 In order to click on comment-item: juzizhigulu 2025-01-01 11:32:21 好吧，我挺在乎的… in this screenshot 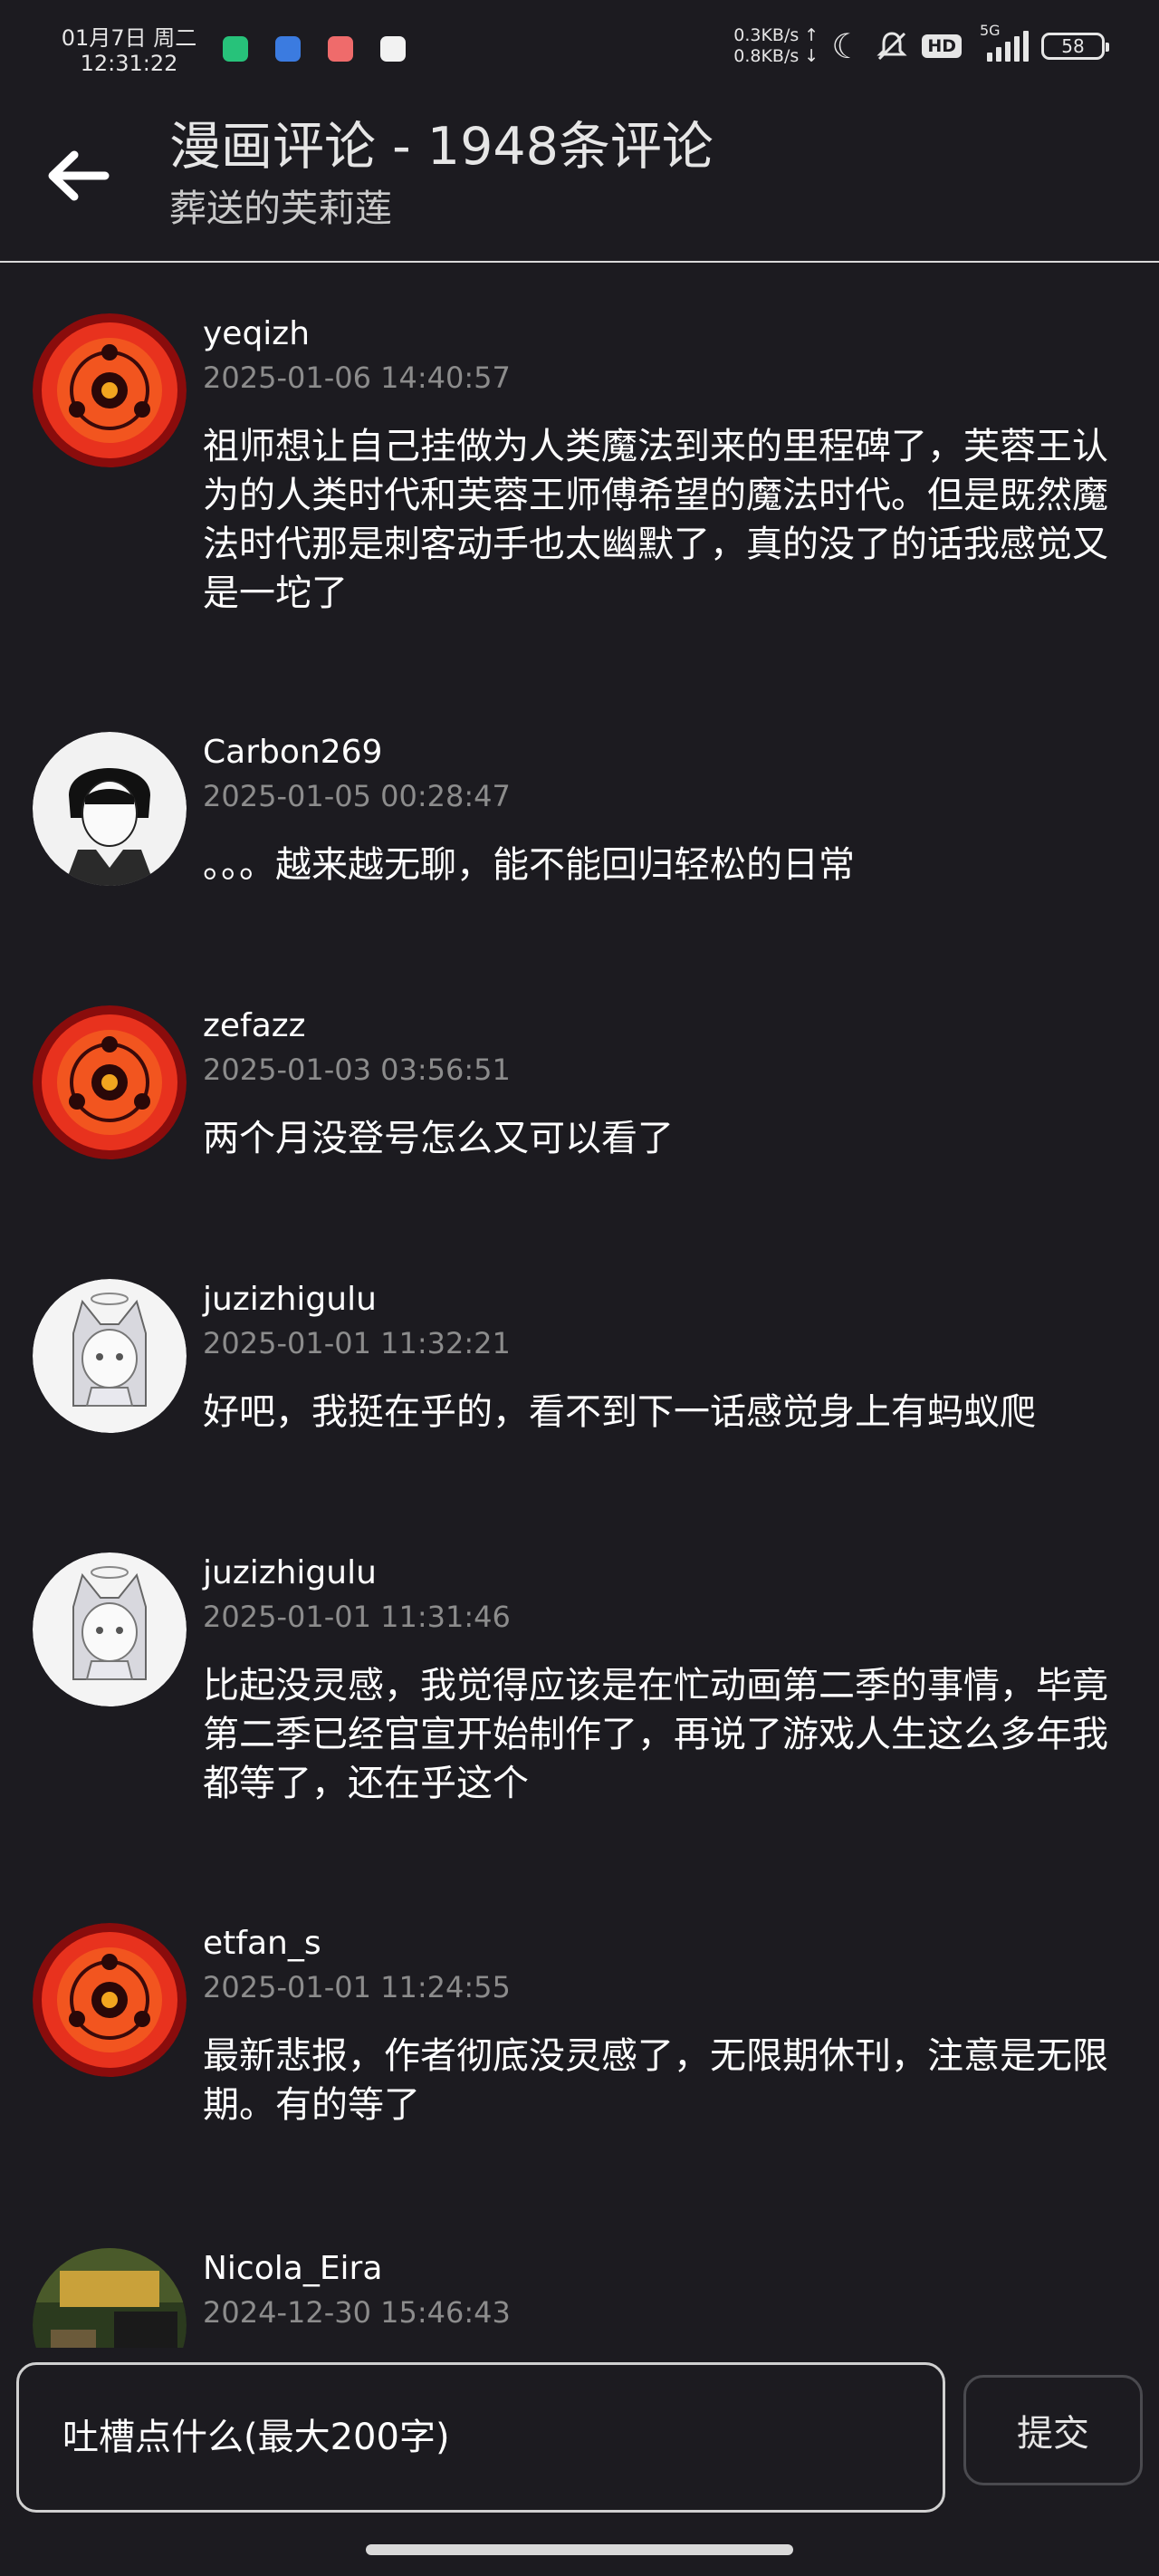, I will do `click(579, 1392)`.